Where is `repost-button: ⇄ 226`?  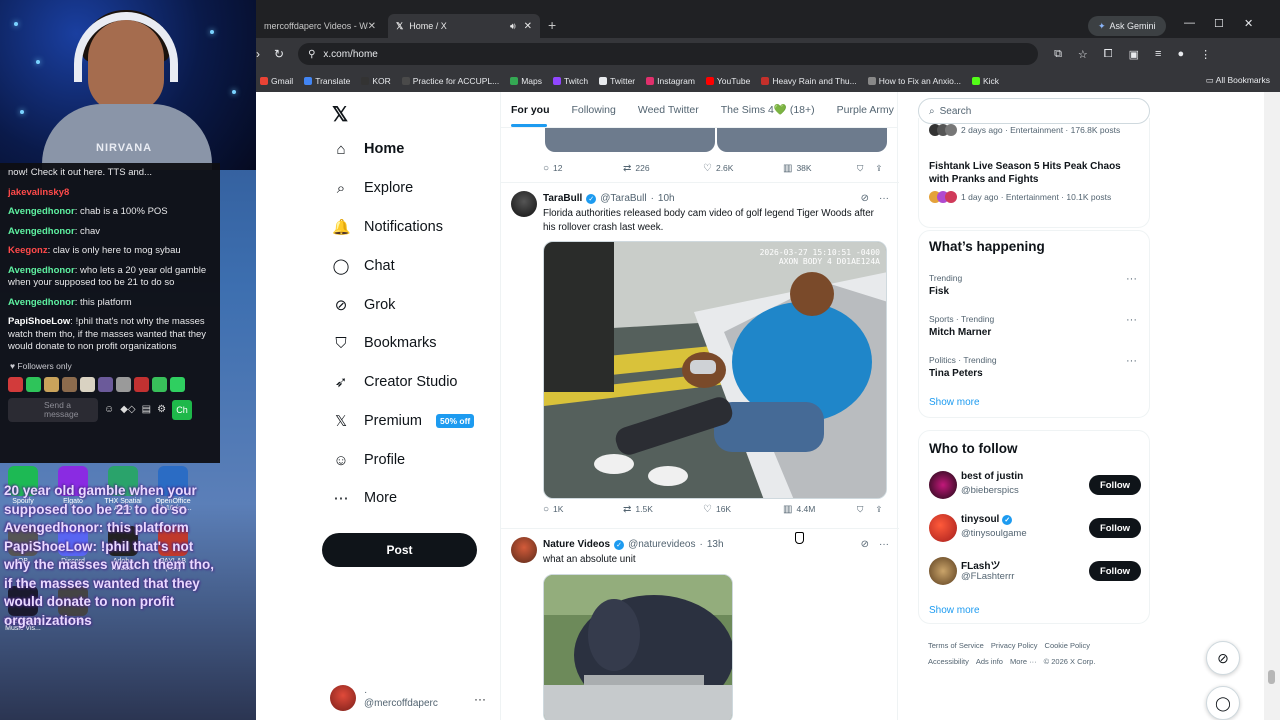 repost-button: ⇄ 226 is located at coordinates (663, 168).